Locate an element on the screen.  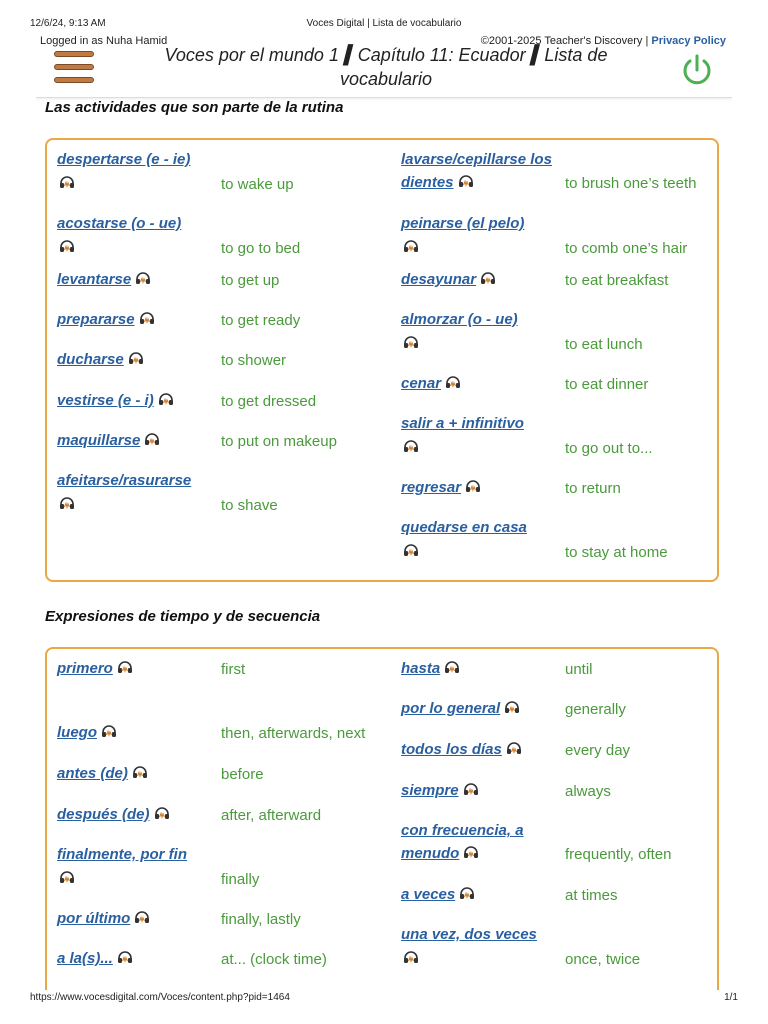
vocab-term-text: por último is located at coordinates (94, 918).